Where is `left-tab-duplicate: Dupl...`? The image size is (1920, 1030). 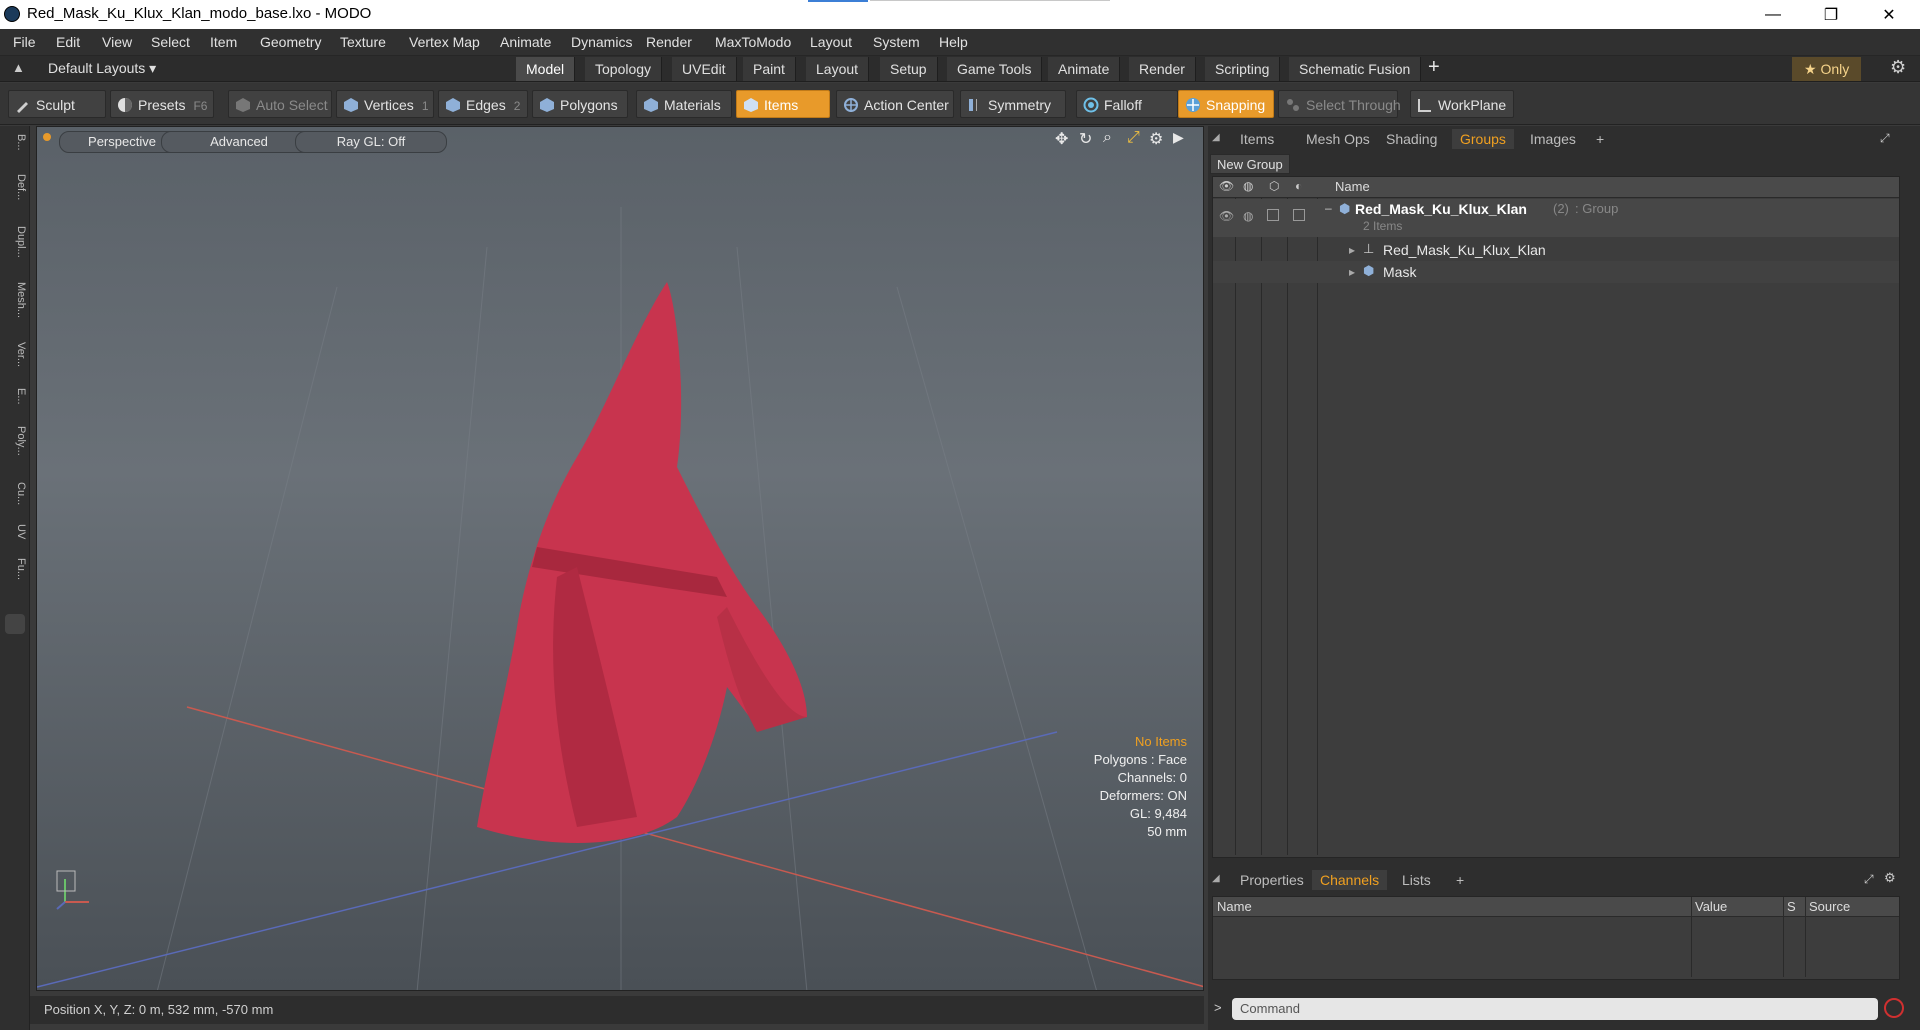
left-tab-duplicate: Dupl... is located at coordinates (15, 242).